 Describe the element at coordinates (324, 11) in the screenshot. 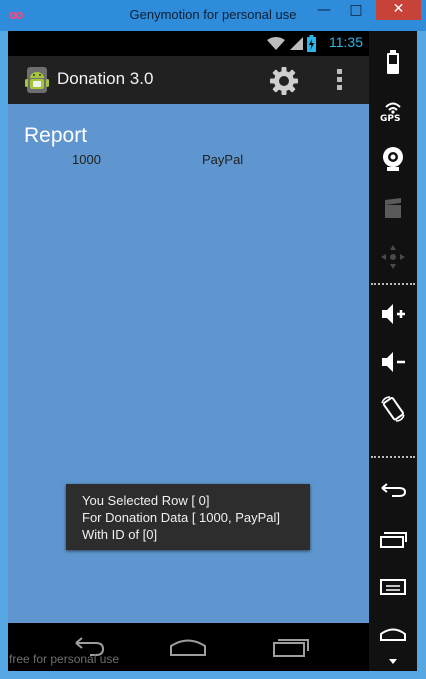

I see `minimize-button: —` at that location.